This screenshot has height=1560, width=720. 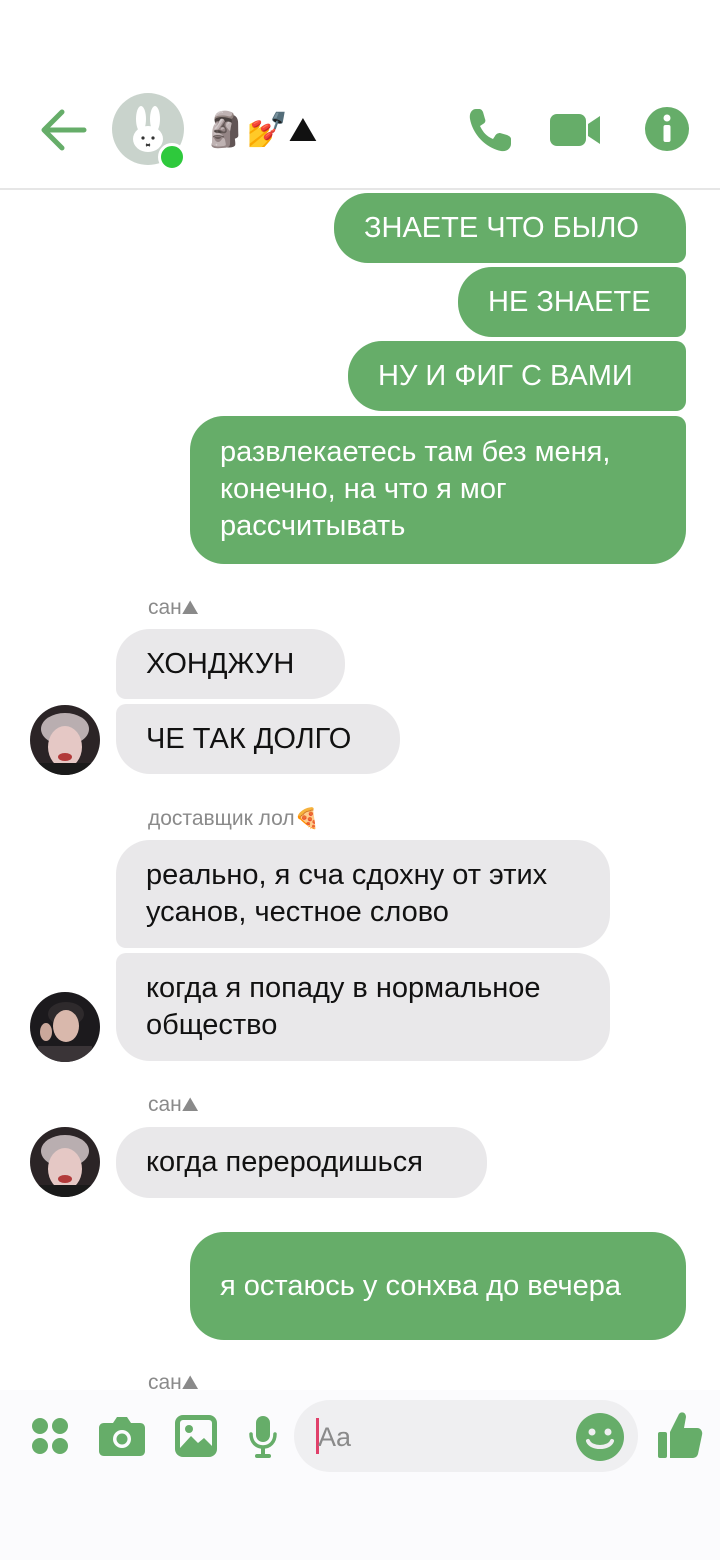 I want to click on message-bubble-outgoing: НЕ ЗНАЕТЕ, so click(x=572, y=302).